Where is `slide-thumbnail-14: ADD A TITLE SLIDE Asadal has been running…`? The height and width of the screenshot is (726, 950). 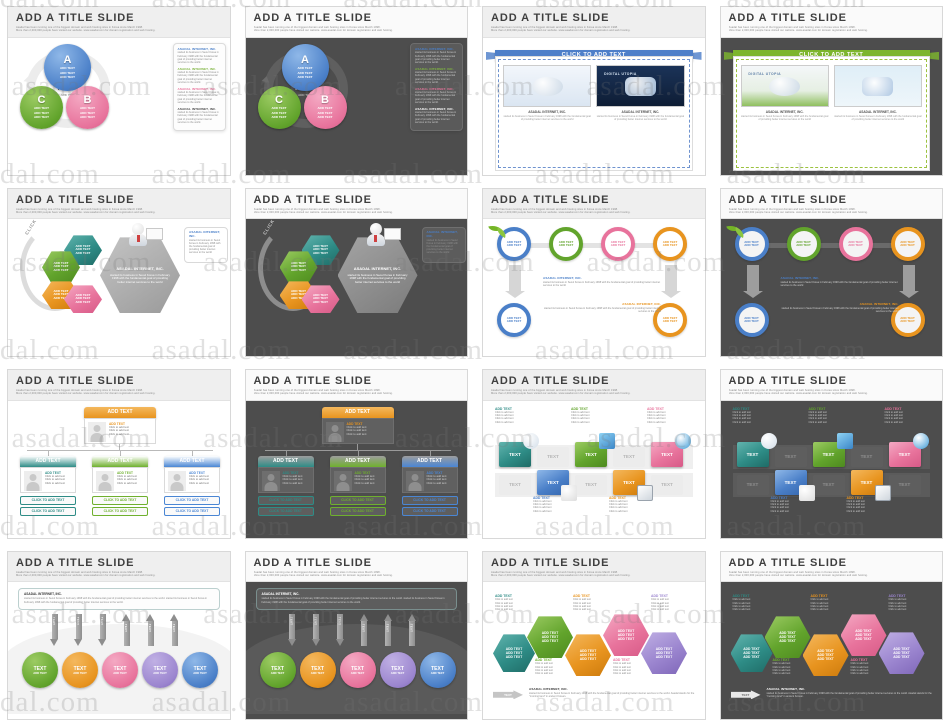
slide-thumbnail-14: ADD A TITLE SLIDE Asadal has been running… is located at coordinates (357, 635).